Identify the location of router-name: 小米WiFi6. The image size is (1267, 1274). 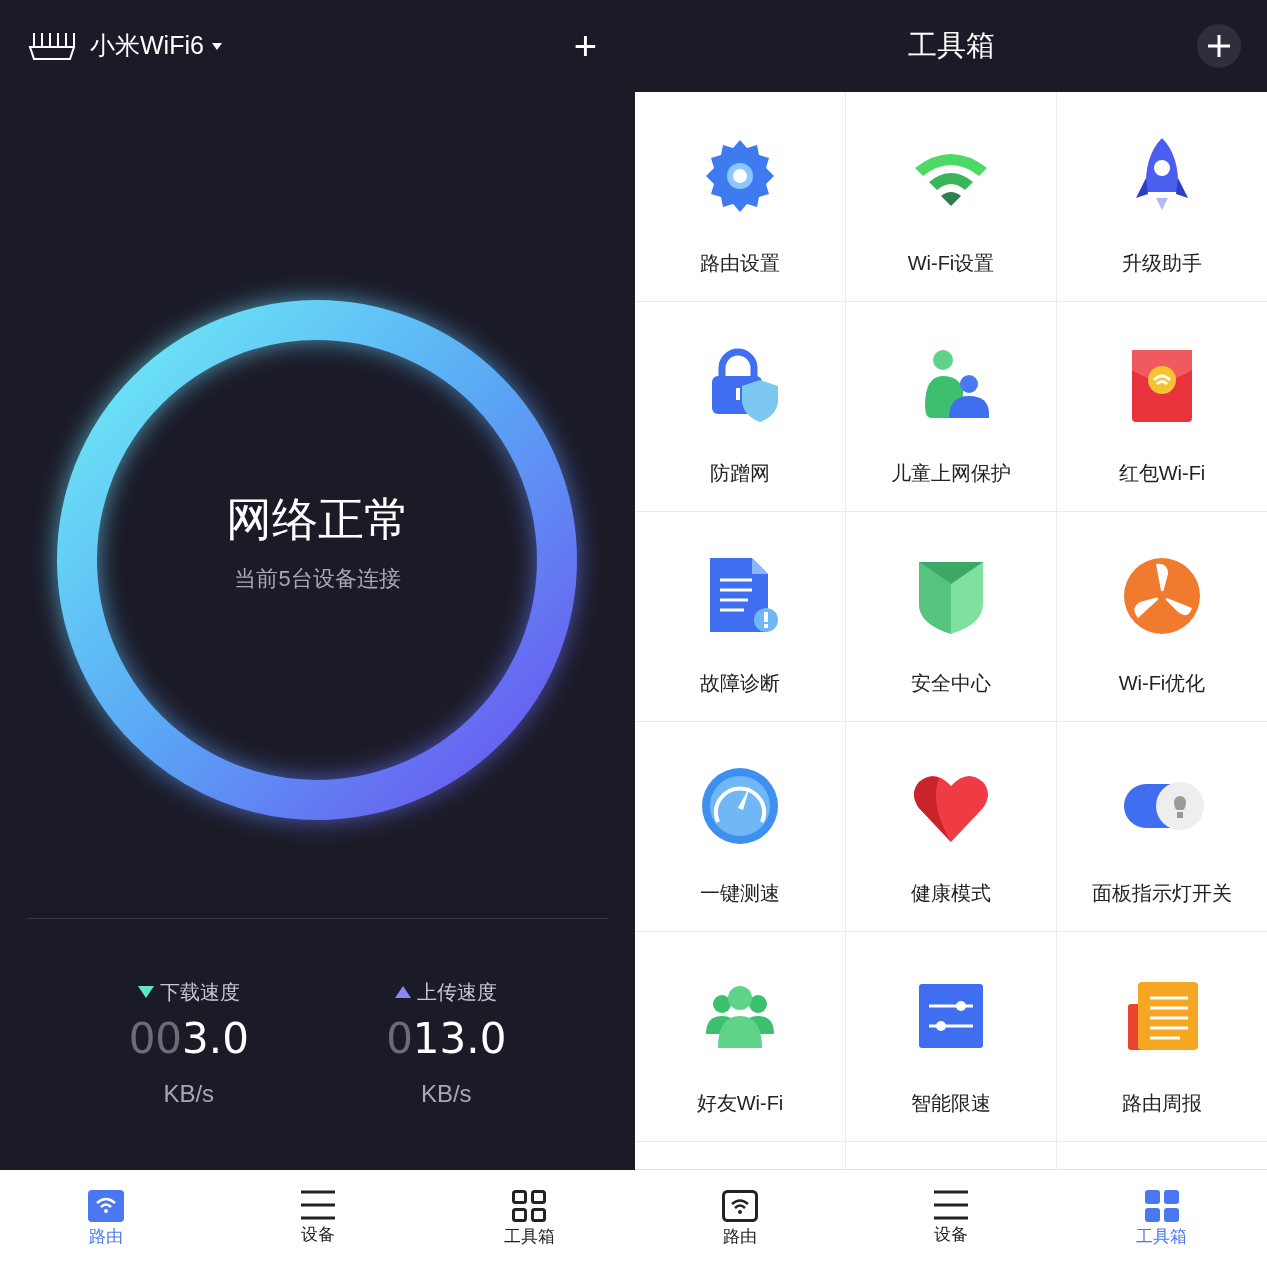
(147, 46).